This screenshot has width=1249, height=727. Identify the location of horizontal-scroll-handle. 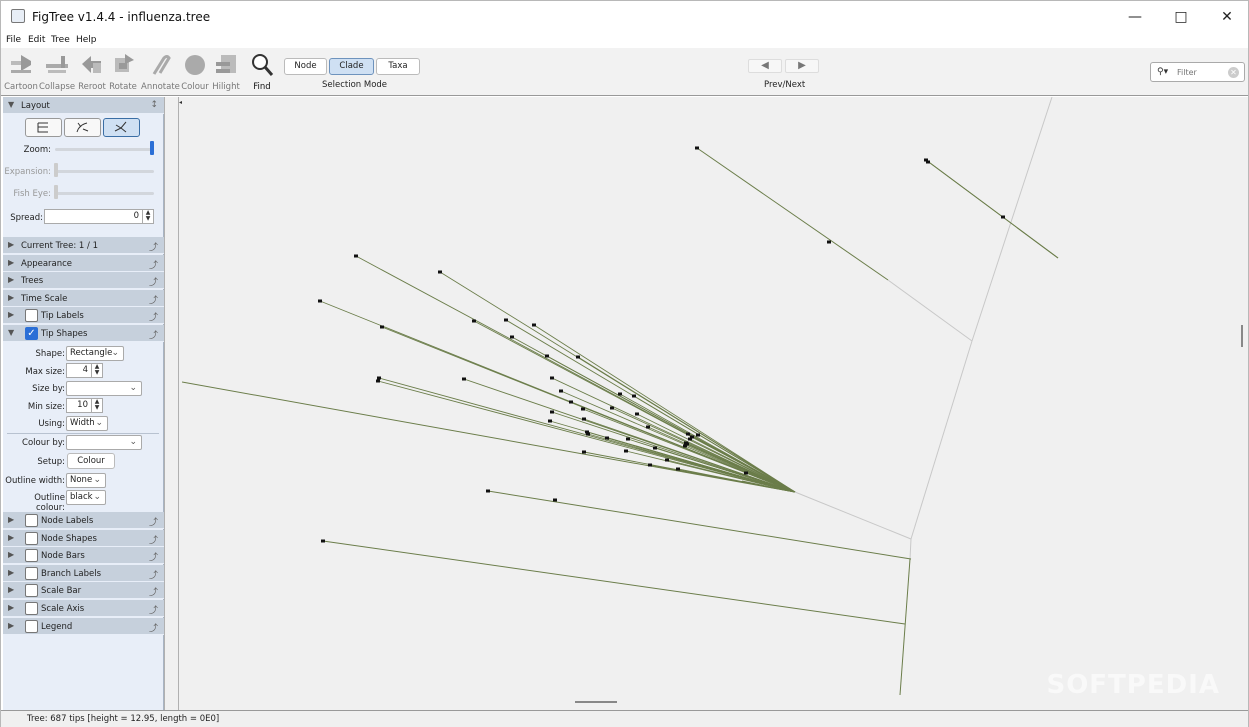
(596, 702).